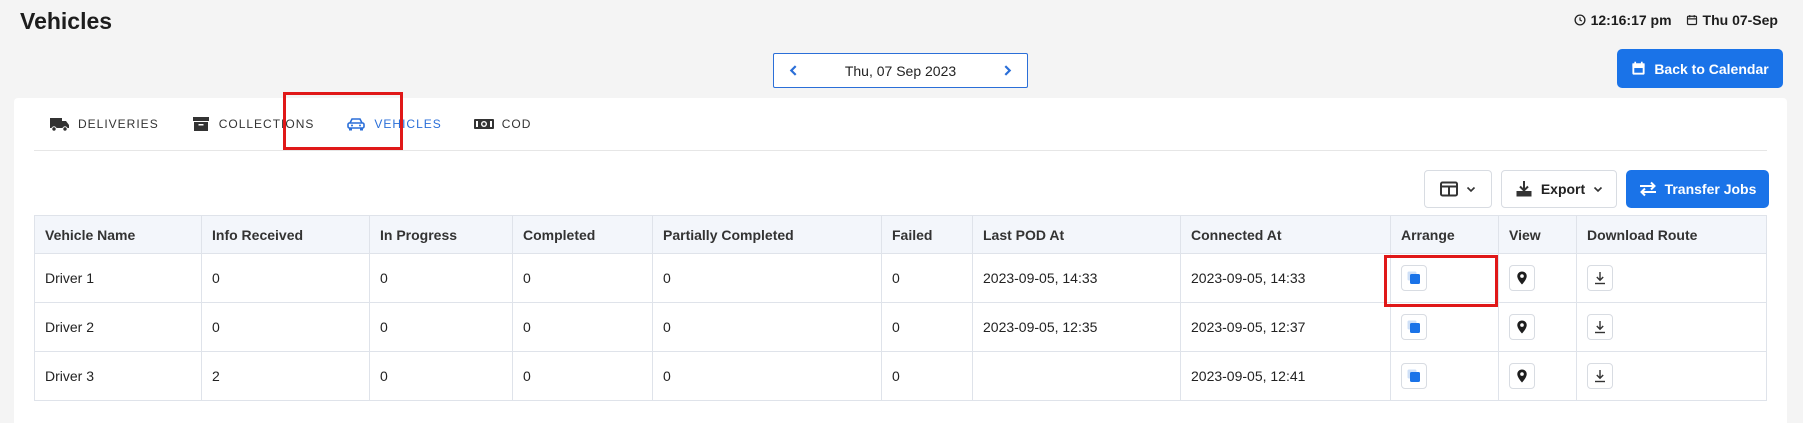  I want to click on tab-vehicles-label: VEHICLES, so click(408, 124).